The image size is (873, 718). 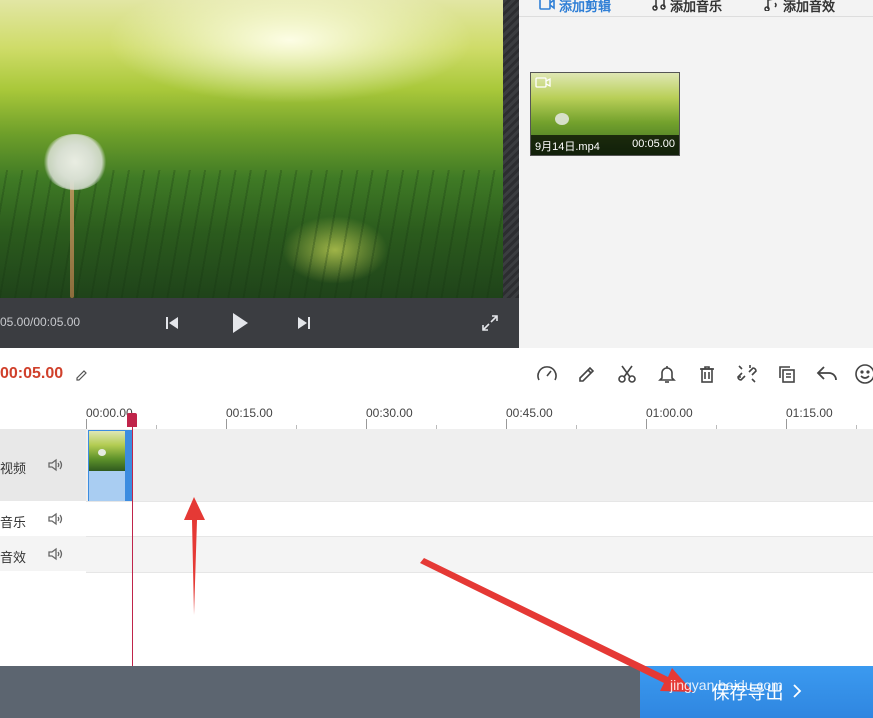 I want to click on annotation-arrow-up, so click(x=194, y=556).